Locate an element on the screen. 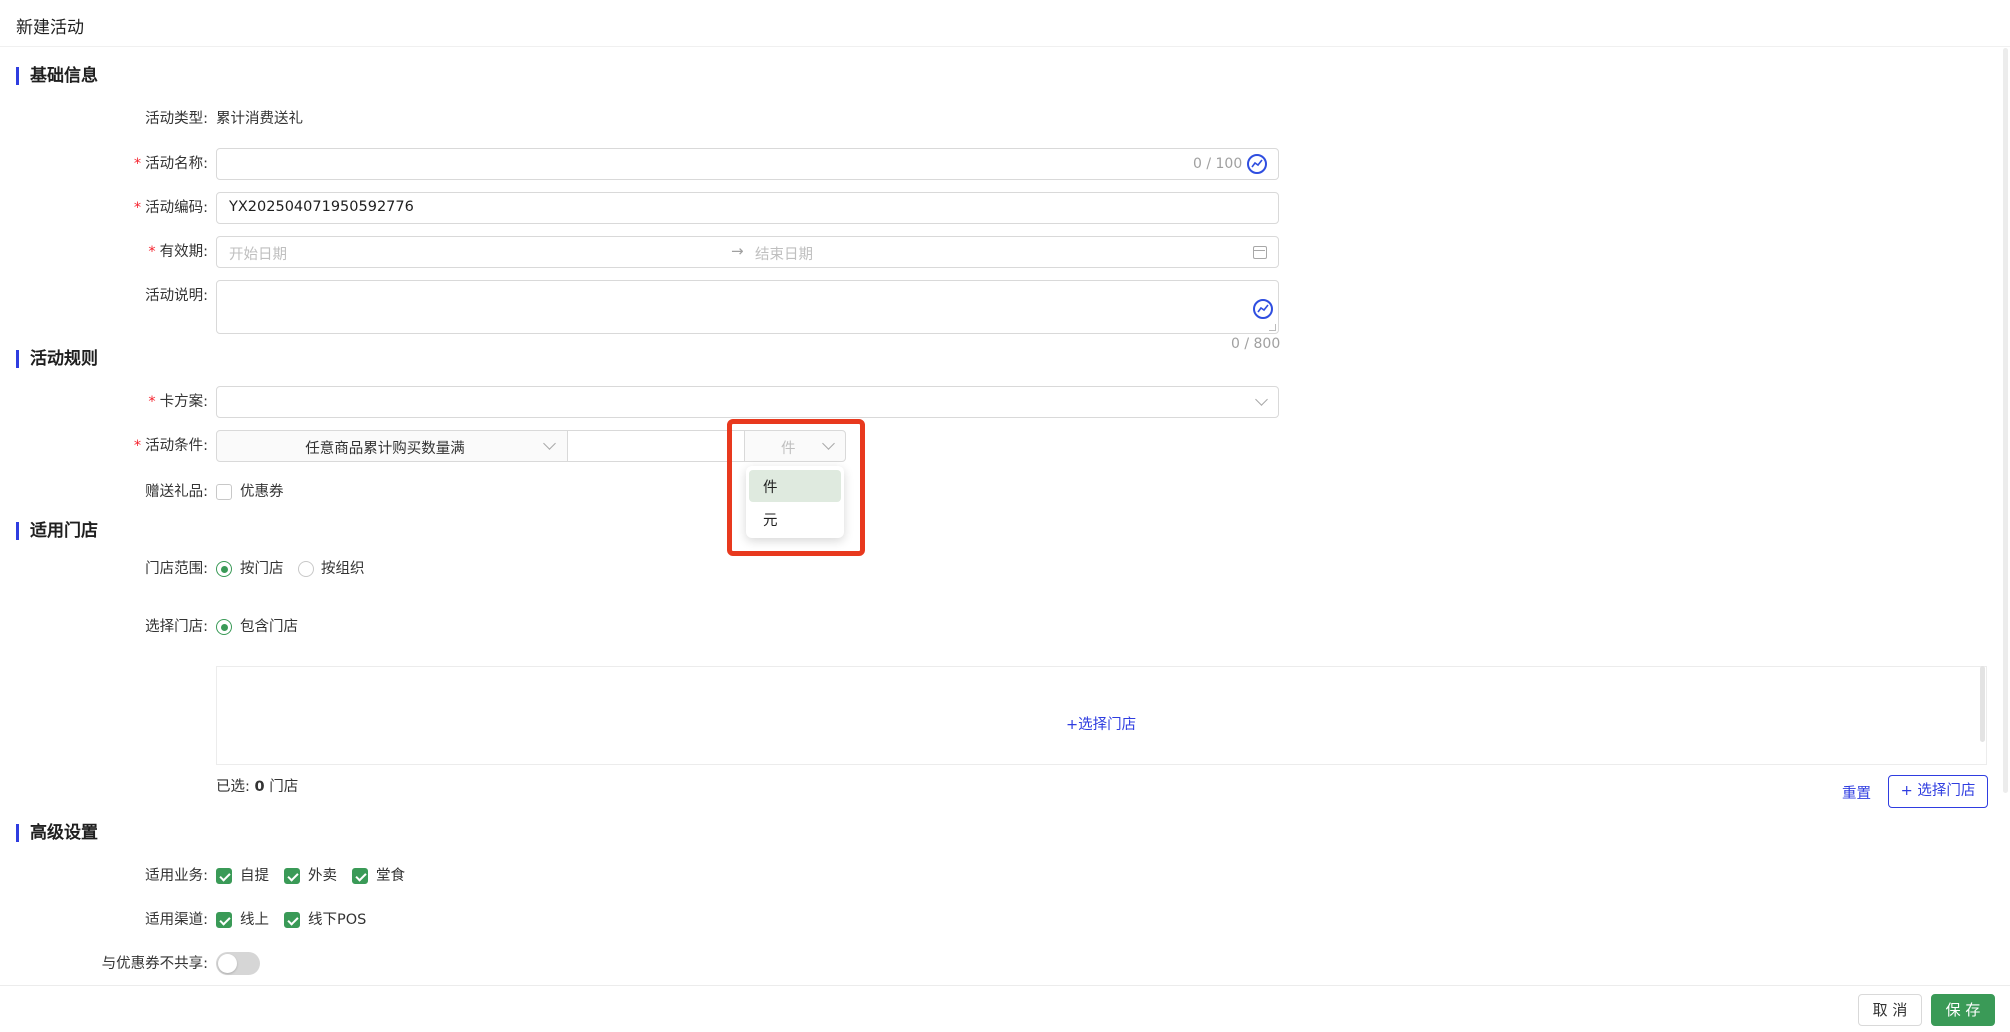  nonshare-toggle is located at coordinates (238, 963).